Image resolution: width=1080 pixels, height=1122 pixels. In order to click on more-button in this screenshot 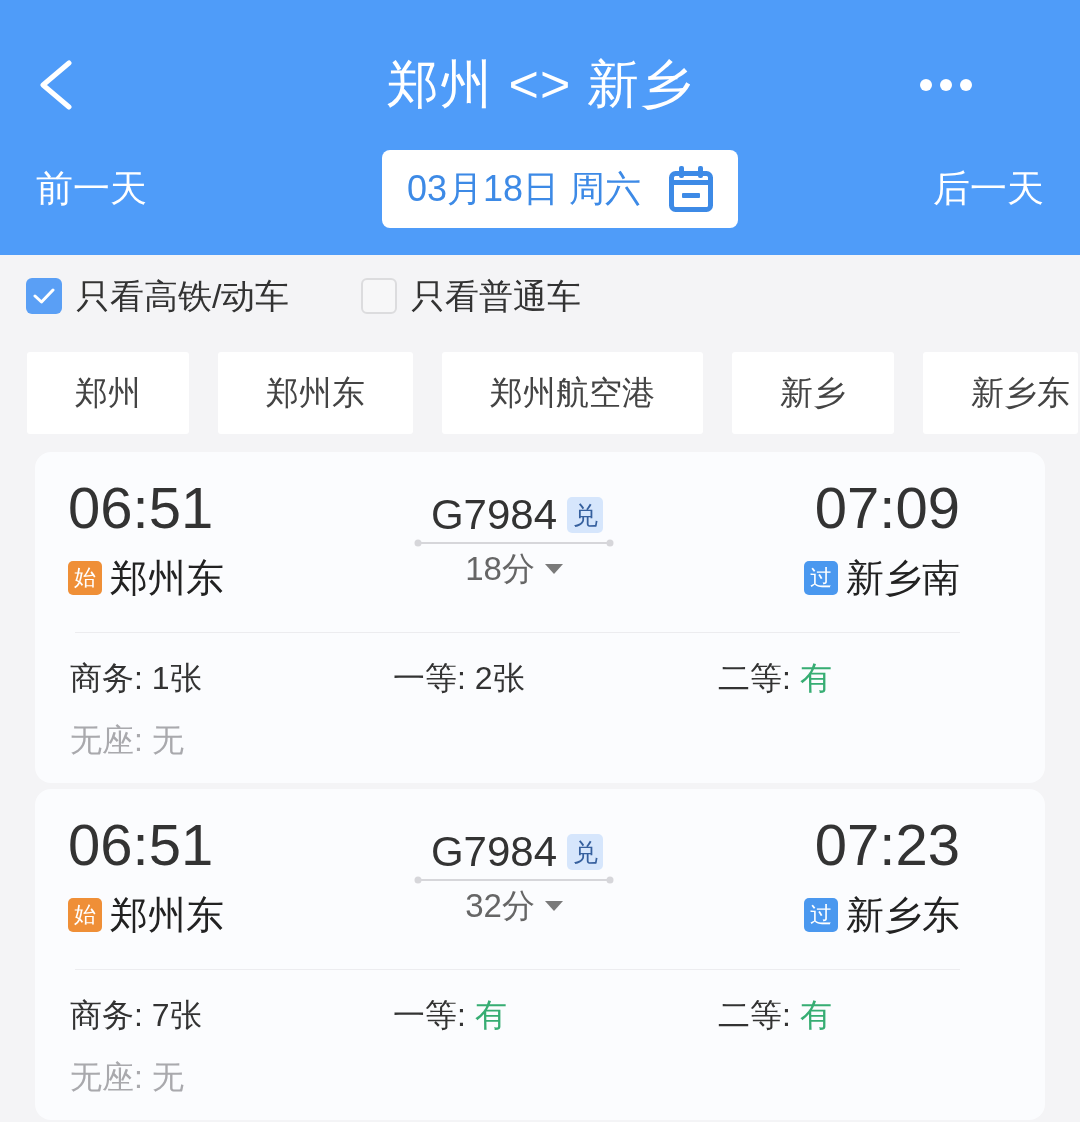, I will do `click(946, 85)`.